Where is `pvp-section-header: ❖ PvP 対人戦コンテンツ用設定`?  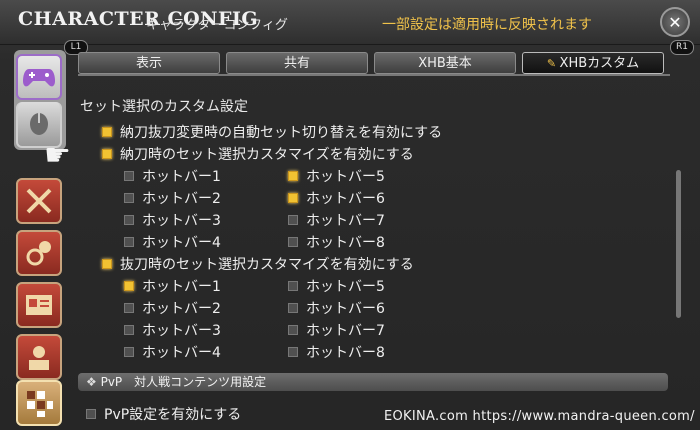 pvp-section-header: ❖ PvP 対人戦コンテンツ用設定 is located at coordinates (373, 382).